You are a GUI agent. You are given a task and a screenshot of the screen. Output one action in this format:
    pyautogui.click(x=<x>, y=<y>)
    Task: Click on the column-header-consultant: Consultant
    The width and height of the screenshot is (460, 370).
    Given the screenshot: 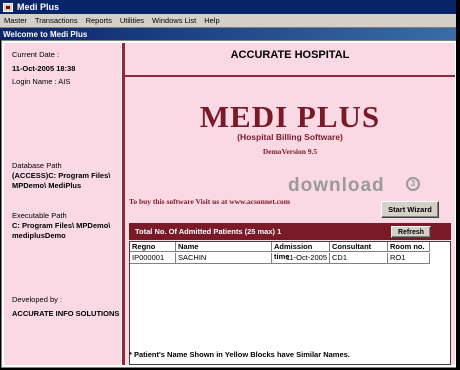 What is the action you would take?
    pyautogui.click(x=359, y=247)
    